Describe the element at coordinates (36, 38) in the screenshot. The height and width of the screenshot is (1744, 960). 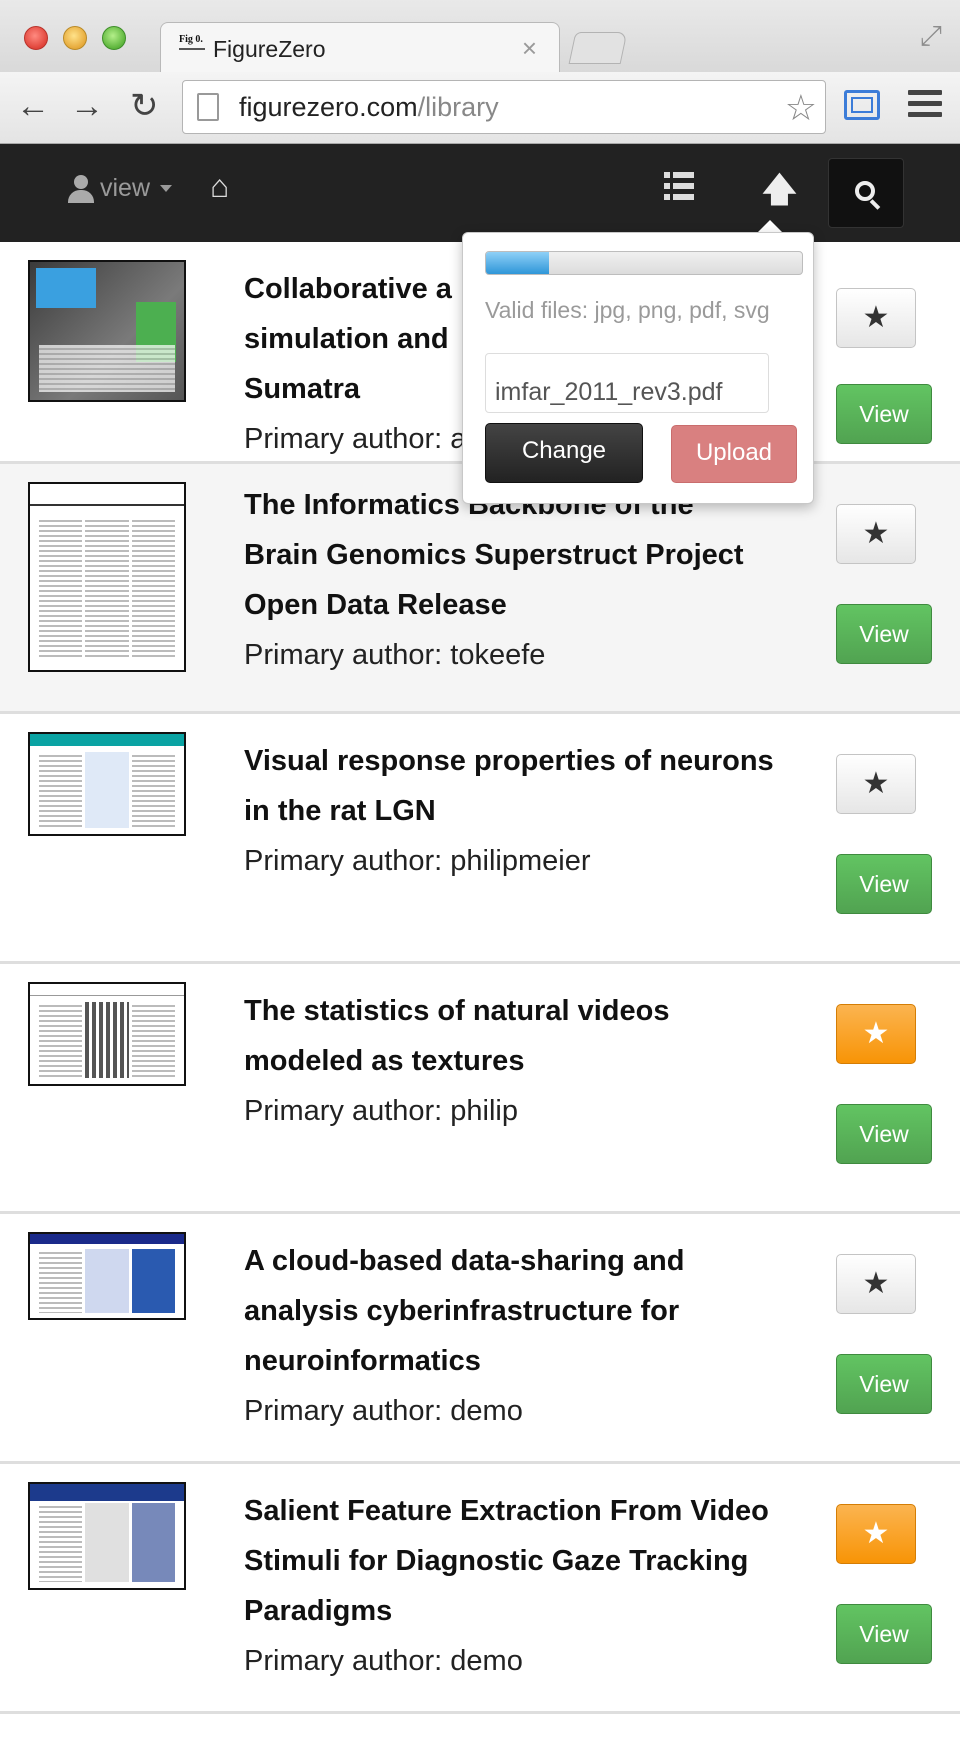
I see `close-window-button` at that location.